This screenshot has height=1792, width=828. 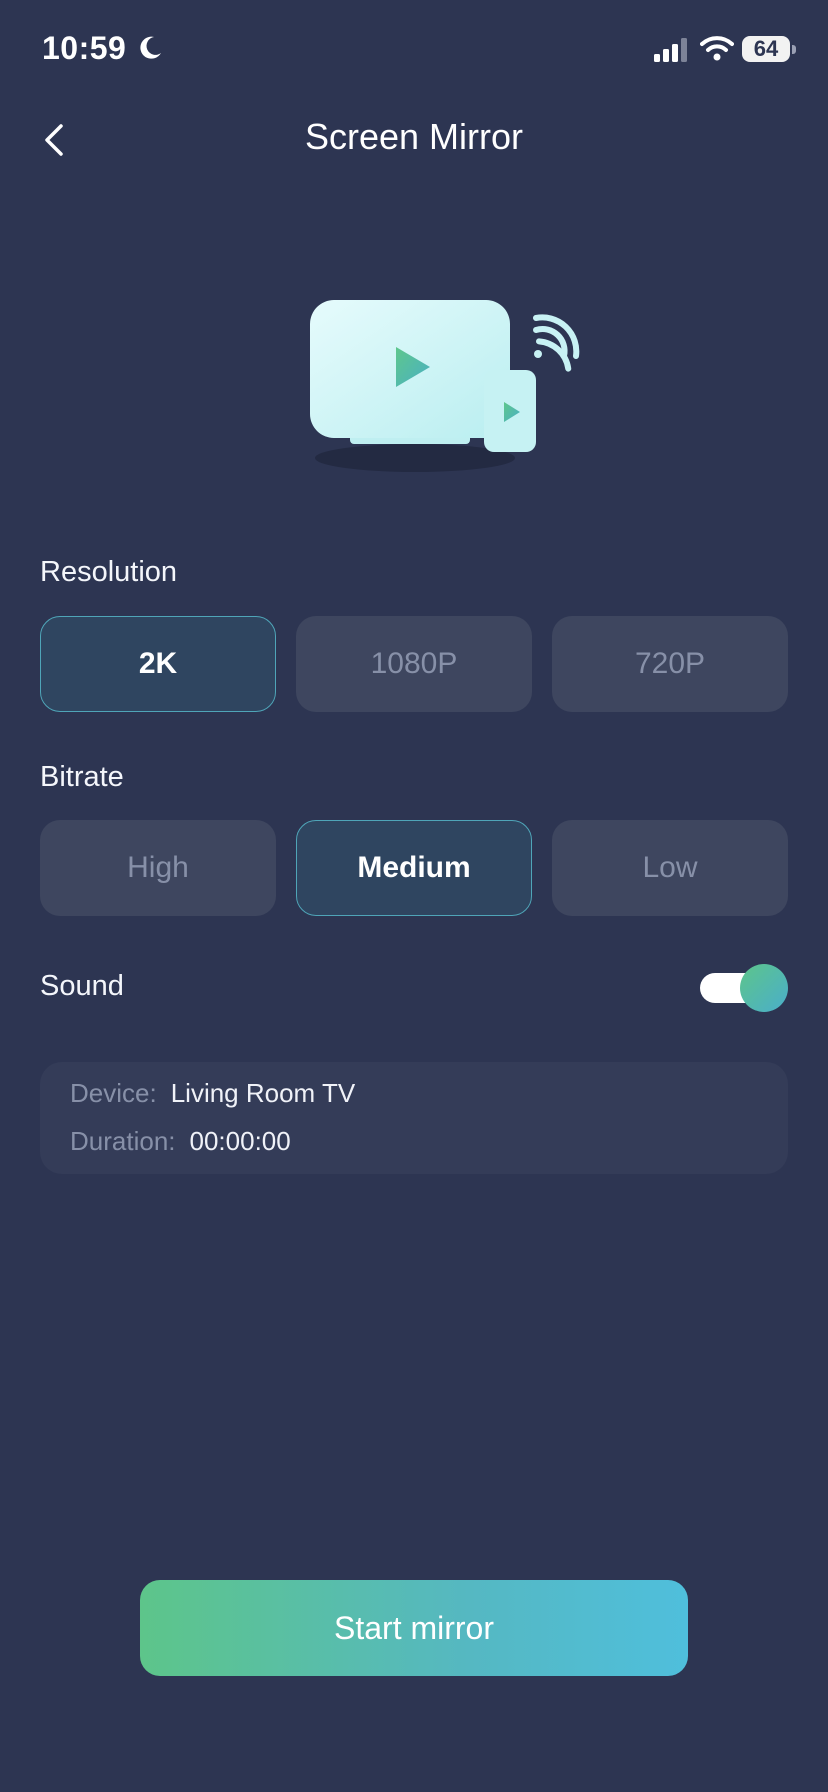 I want to click on wifi-icon, so click(x=717, y=48).